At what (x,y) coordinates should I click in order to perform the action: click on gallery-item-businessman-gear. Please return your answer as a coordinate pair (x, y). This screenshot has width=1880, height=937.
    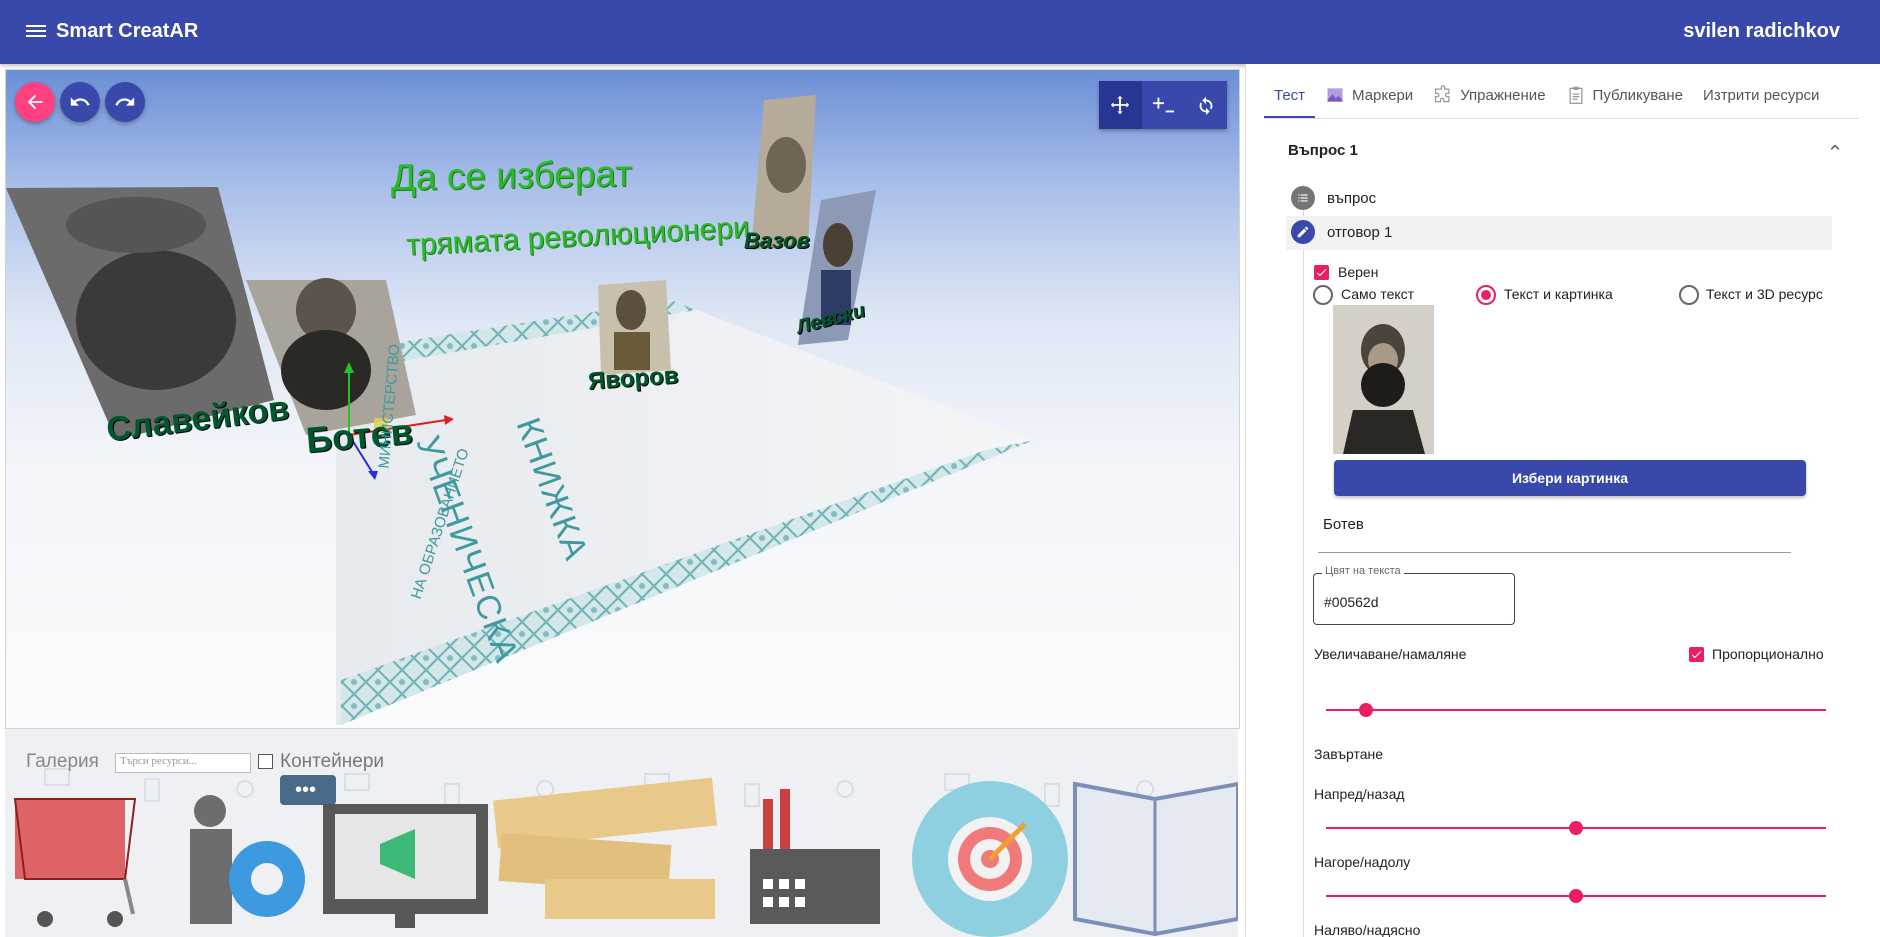
    Looking at the image, I should click on (247, 859).